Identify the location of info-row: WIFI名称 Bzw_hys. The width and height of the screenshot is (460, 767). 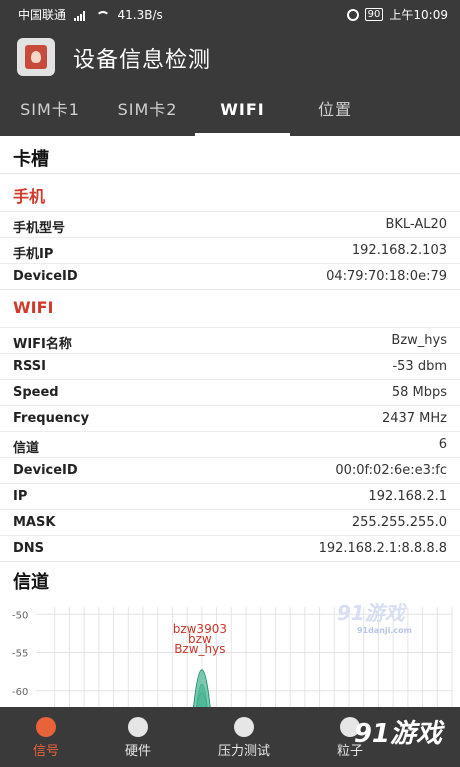
(230, 340).